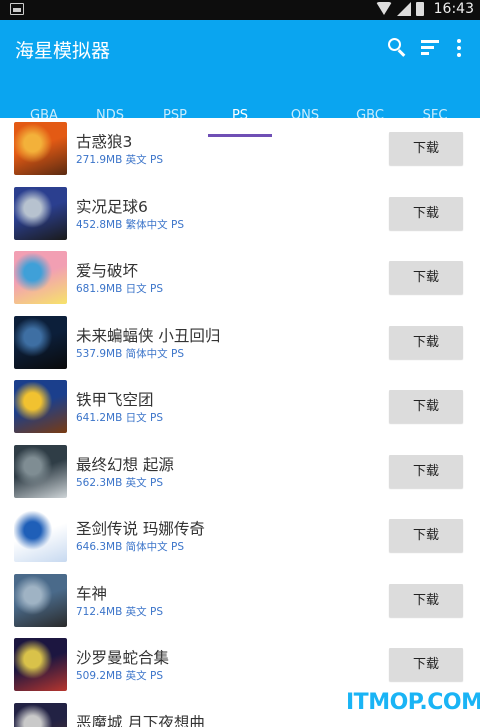 The width and height of the screenshot is (480, 727). Describe the element at coordinates (240, 215) in the screenshot. I see `game-row: 实况足球6 452.8MB 繁体中文 PS 下载` at that location.